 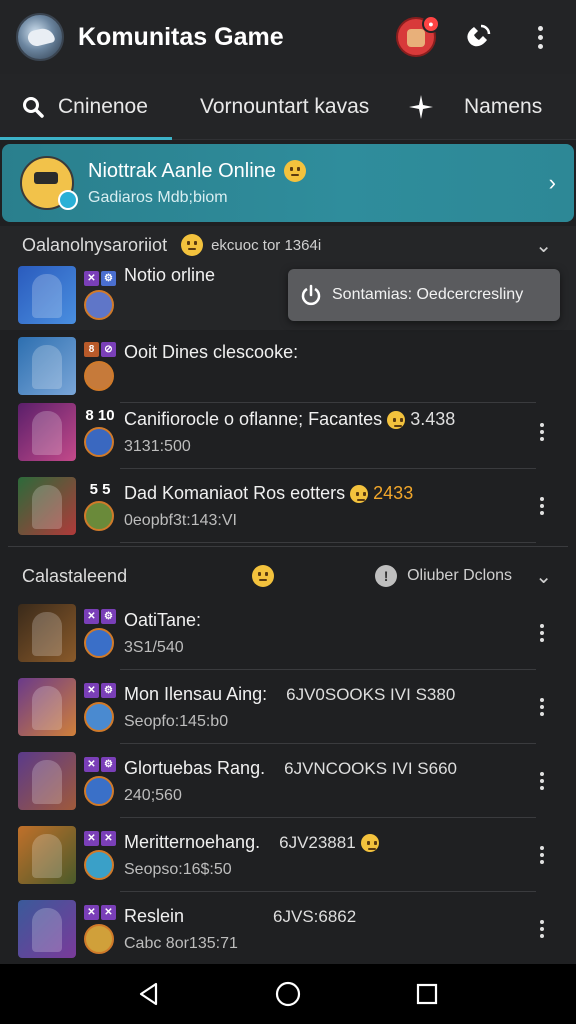 I want to click on section-title: Oalanolnysaroriiot, so click(x=95, y=244).